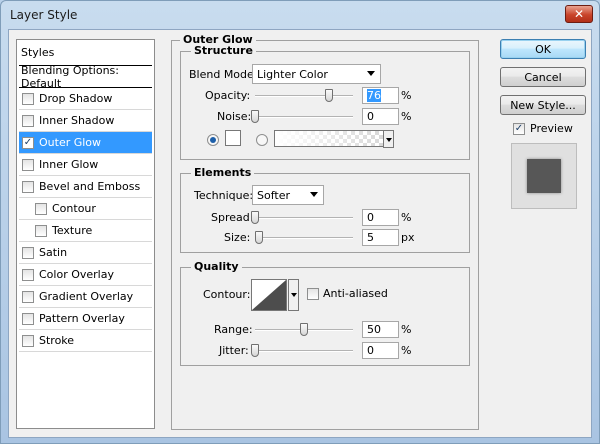  Describe the element at coordinates (232, 217) in the screenshot. I see `spread-label: Spread:` at that location.